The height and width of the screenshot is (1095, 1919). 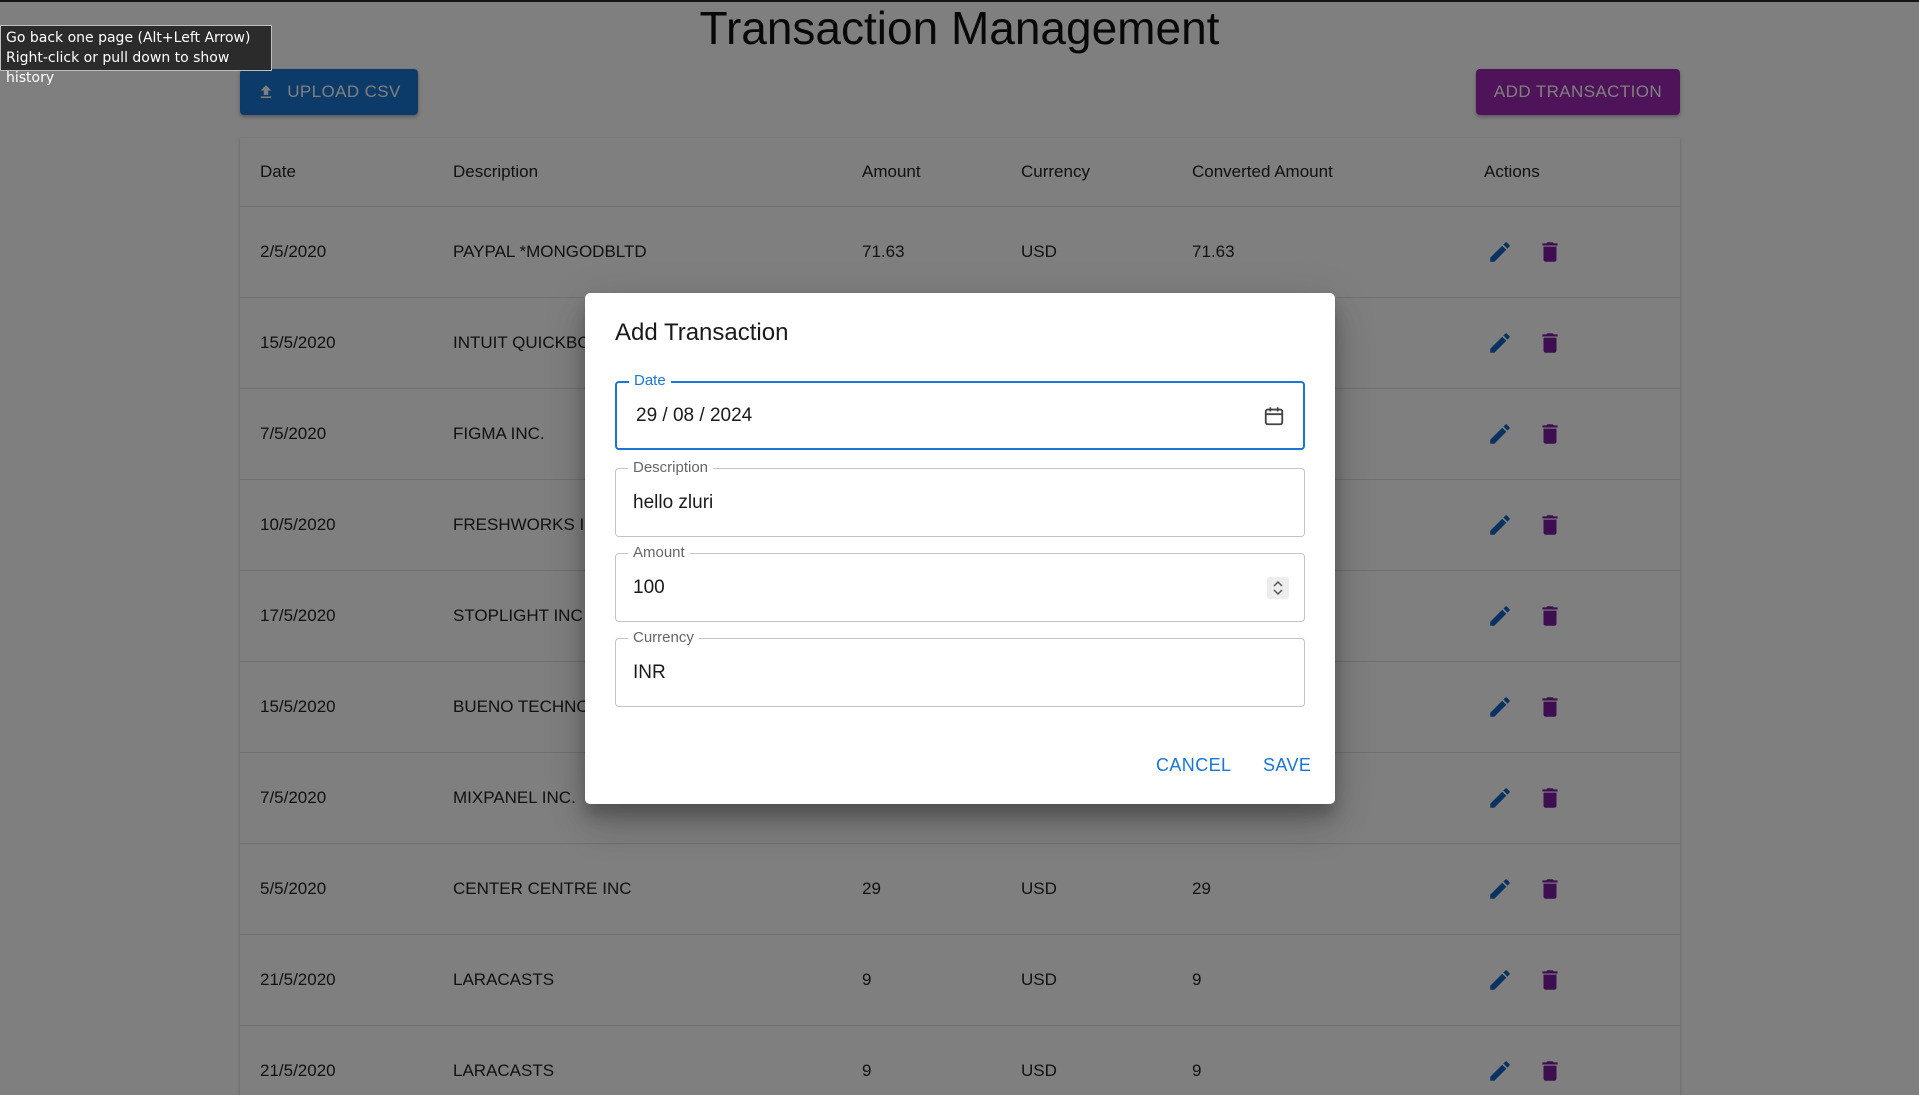 What do you see at coordinates (1287, 765) in the screenshot?
I see `save-button: SAVE` at bounding box center [1287, 765].